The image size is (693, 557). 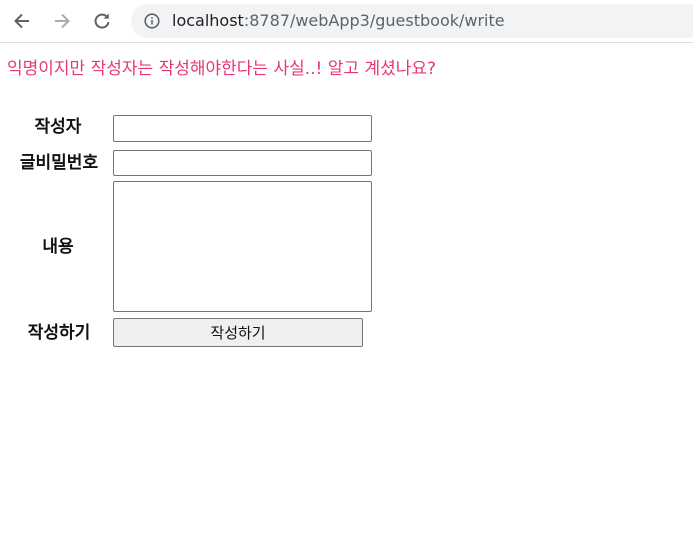 I want to click on back-arrow-icon, so click(x=21, y=21).